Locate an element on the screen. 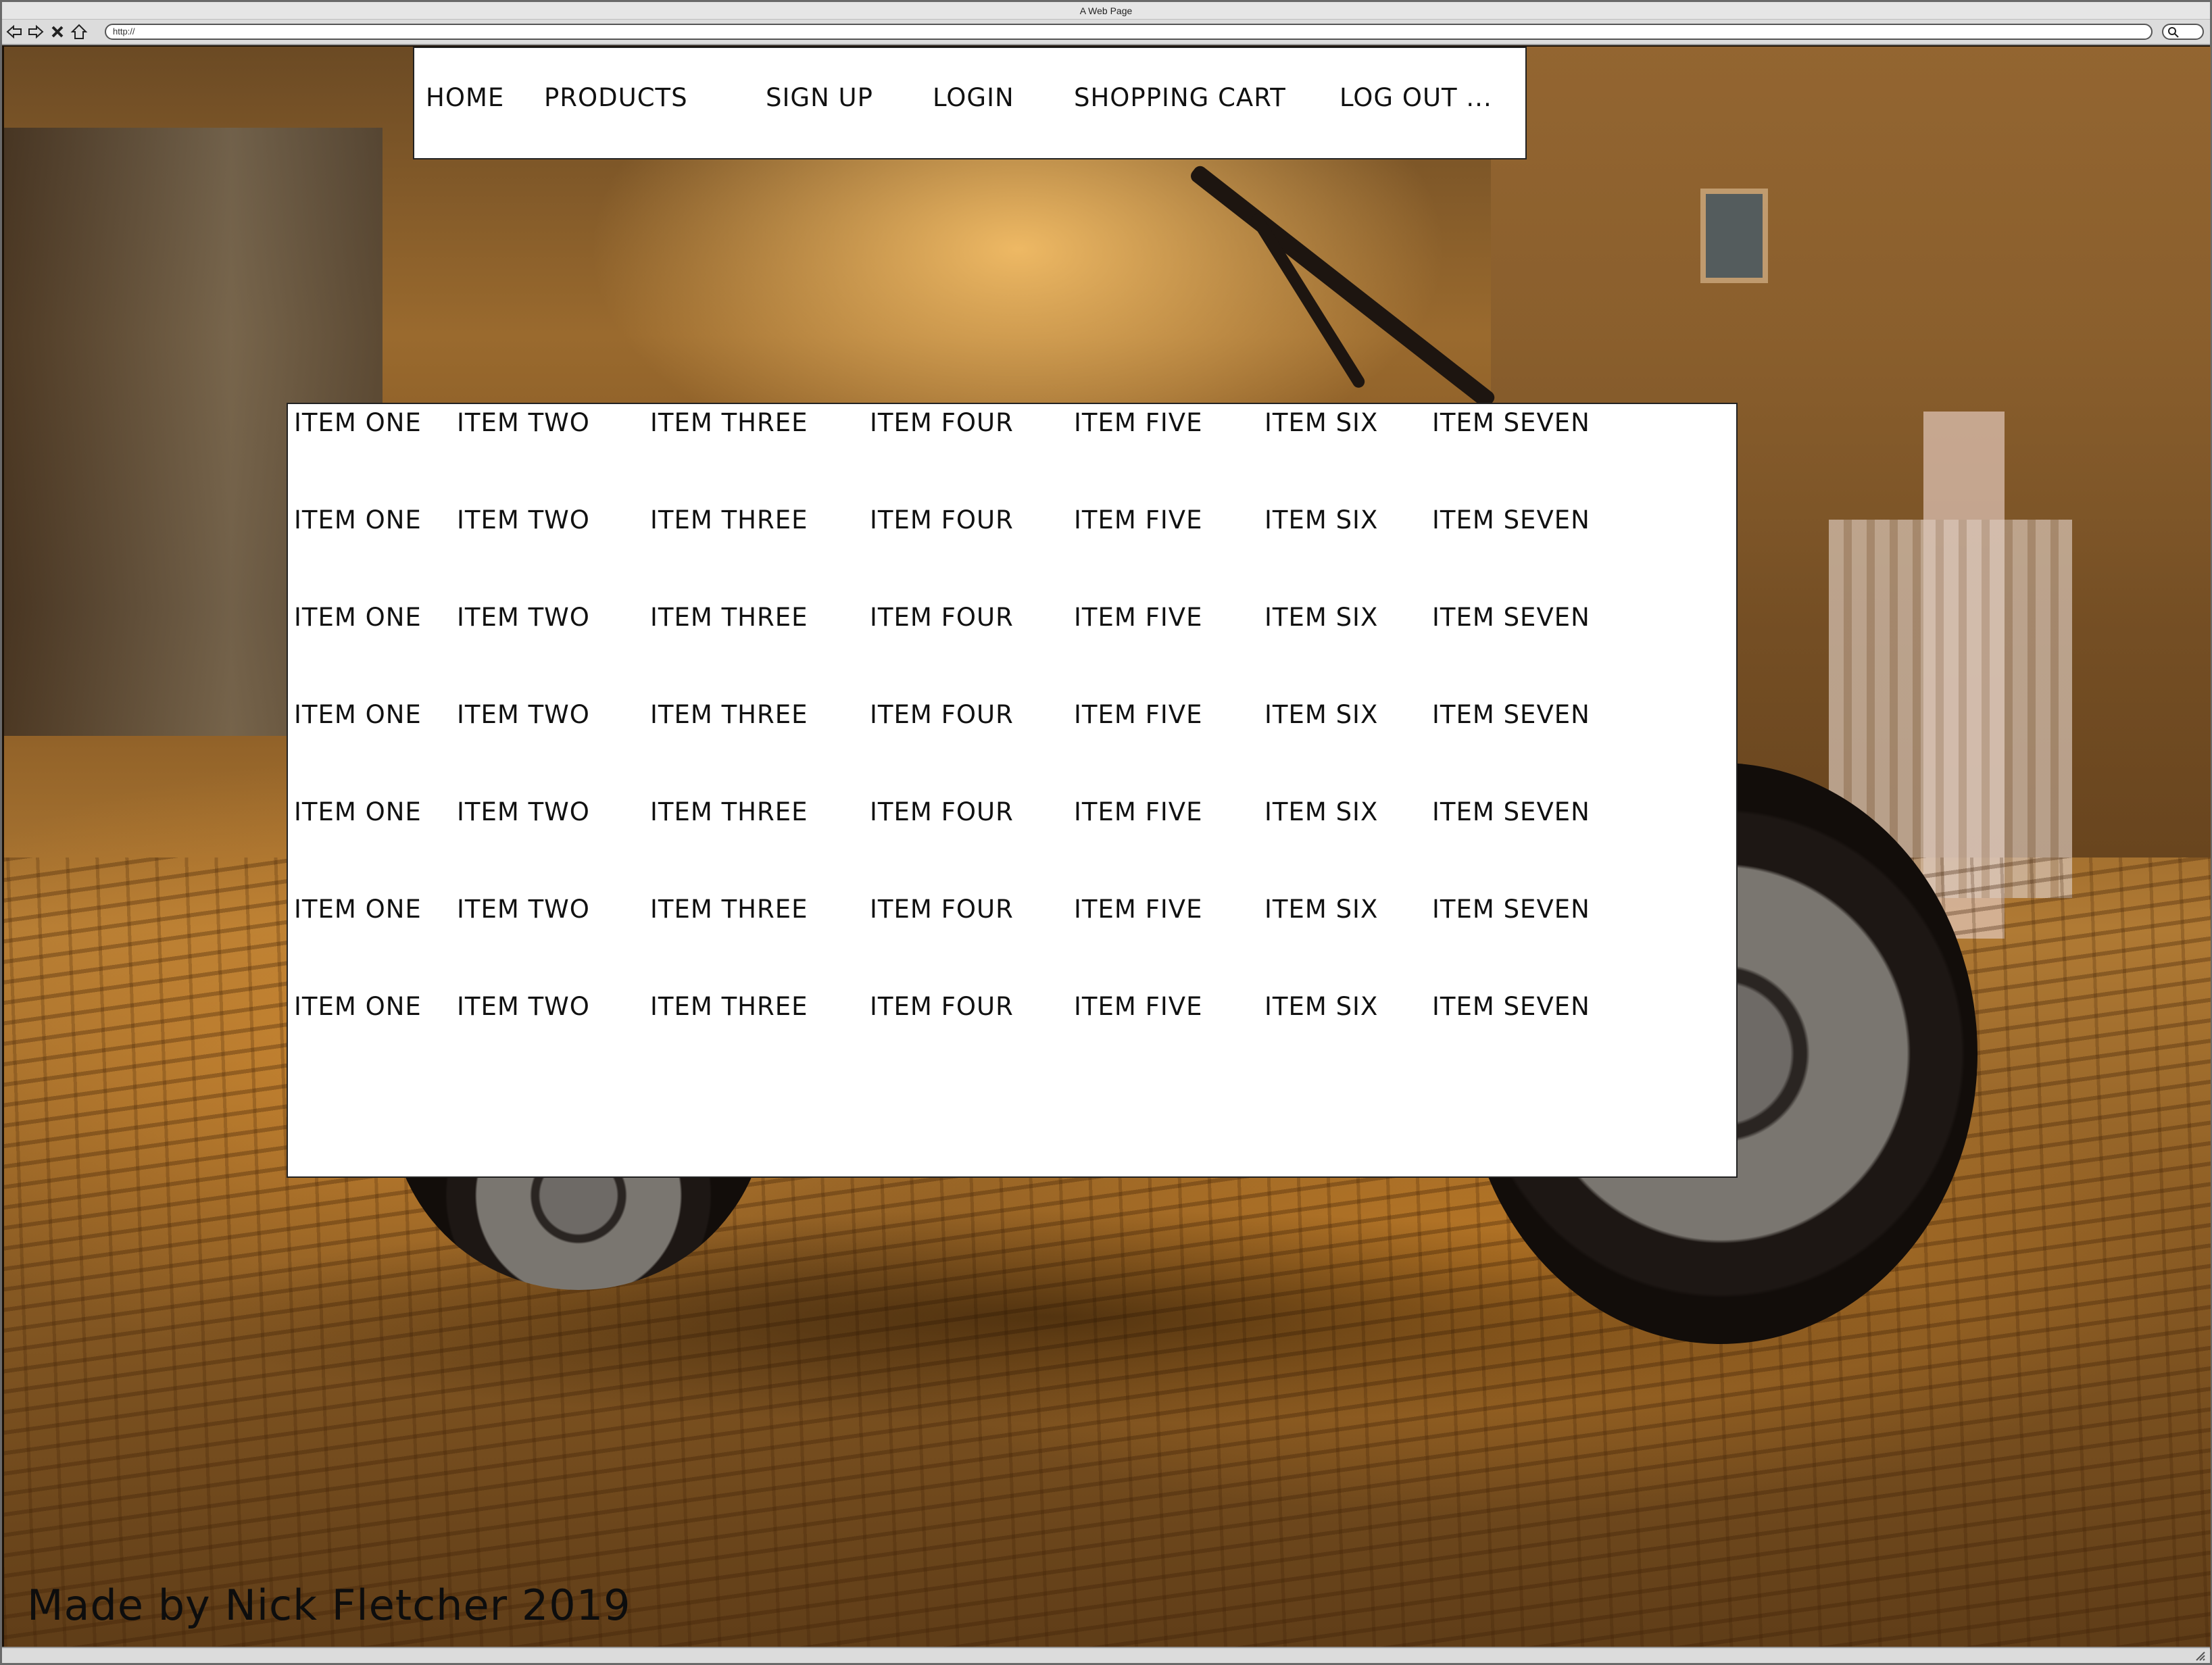 Image resolution: width=2212 pixels, height=1665 pixels. resize-grip-icon is located at coordinates (2200, 1655).